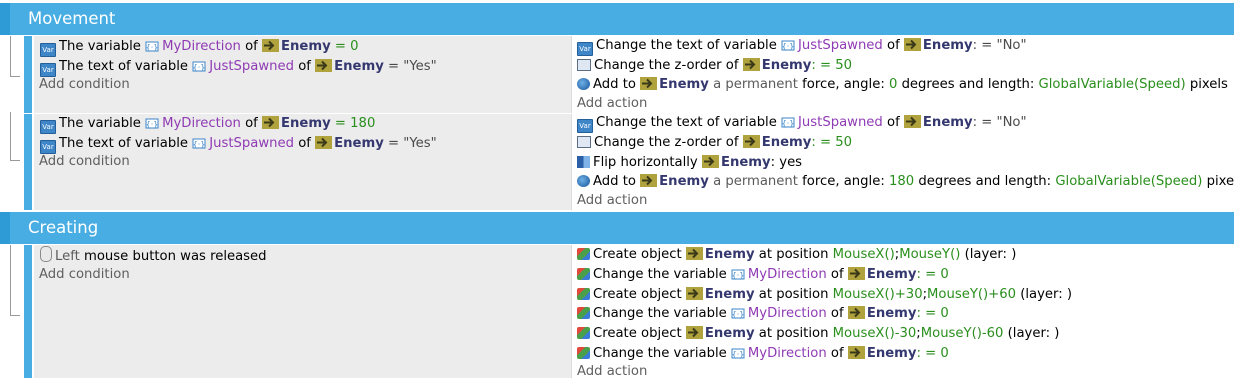 The width and height of the screenshot is (1234, 382). I want to click on group-title: Creating, so click(63, 227).